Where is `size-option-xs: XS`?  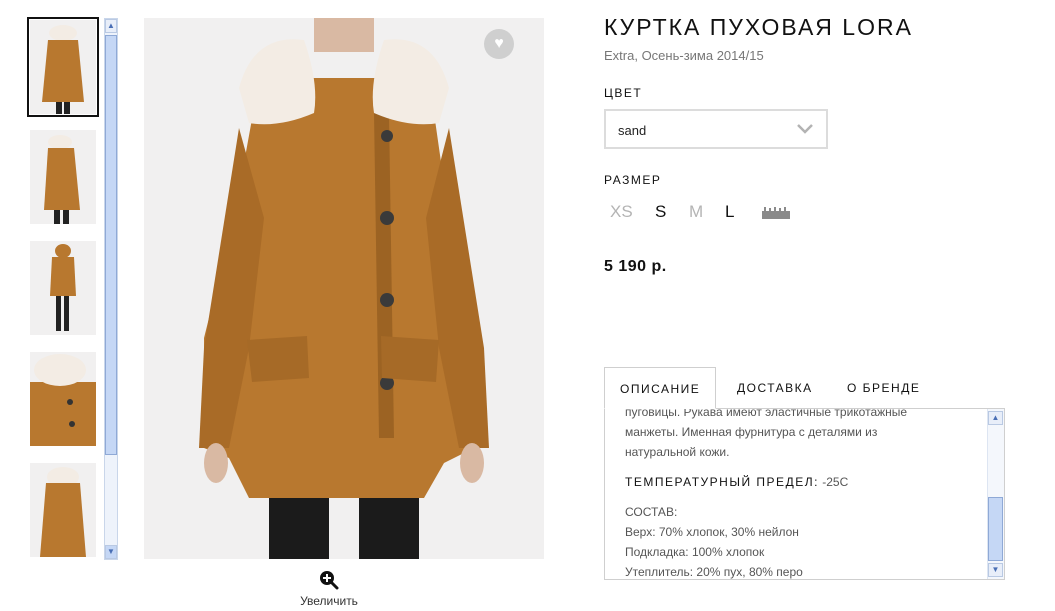 size-option-xs: XS is located at coordinates (621, 211).